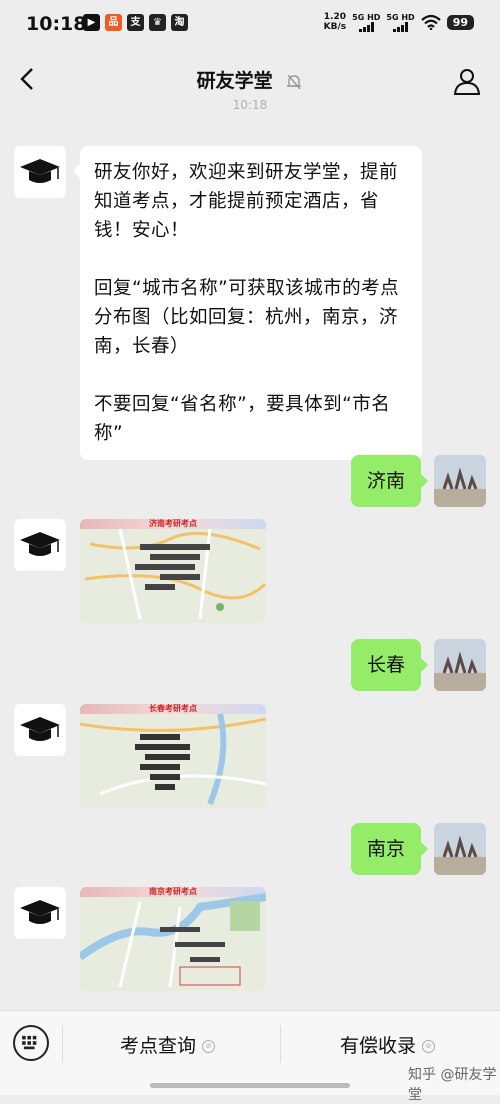  I want to click on zhihu-watermark: 知乎 @研友学堂, so click(452, 1085).